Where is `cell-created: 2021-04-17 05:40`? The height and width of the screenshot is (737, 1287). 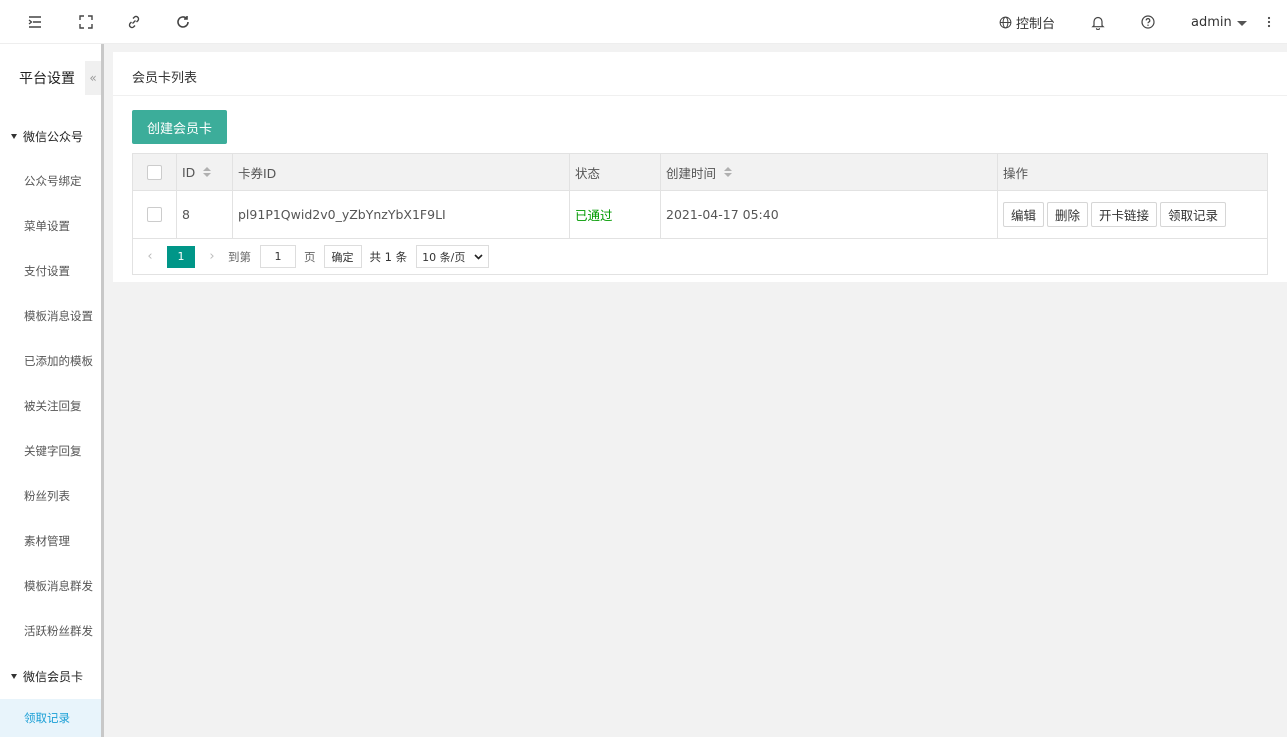 cell-created: 2021-04-17 05:40 is located at coordinates (829, 214).